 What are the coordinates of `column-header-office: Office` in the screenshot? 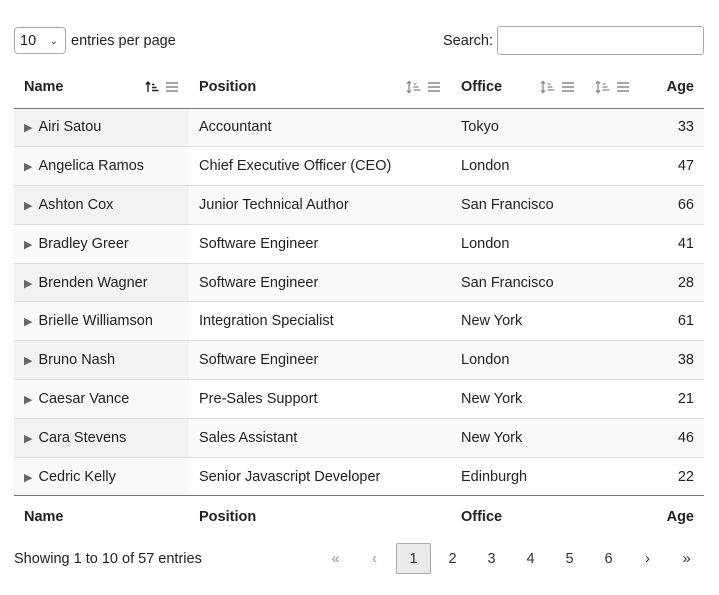 It's located at (518, 87).